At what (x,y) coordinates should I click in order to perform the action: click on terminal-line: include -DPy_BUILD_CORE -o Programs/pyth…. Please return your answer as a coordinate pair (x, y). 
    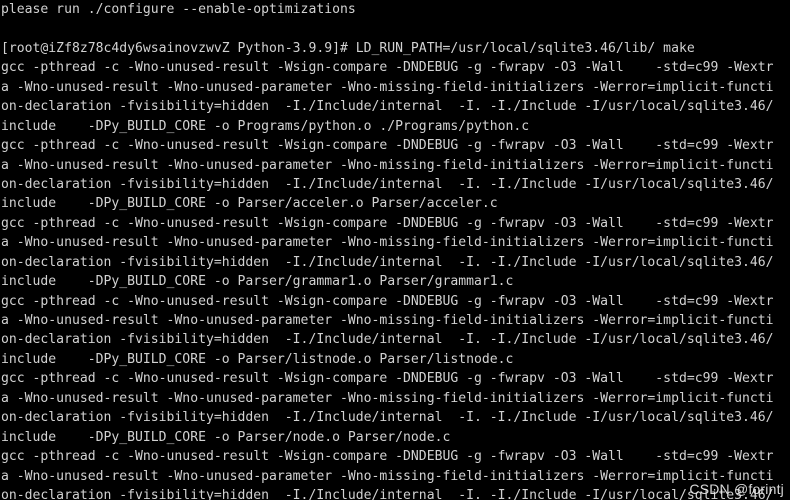
    Looking at the image, I should click on (265, 126).